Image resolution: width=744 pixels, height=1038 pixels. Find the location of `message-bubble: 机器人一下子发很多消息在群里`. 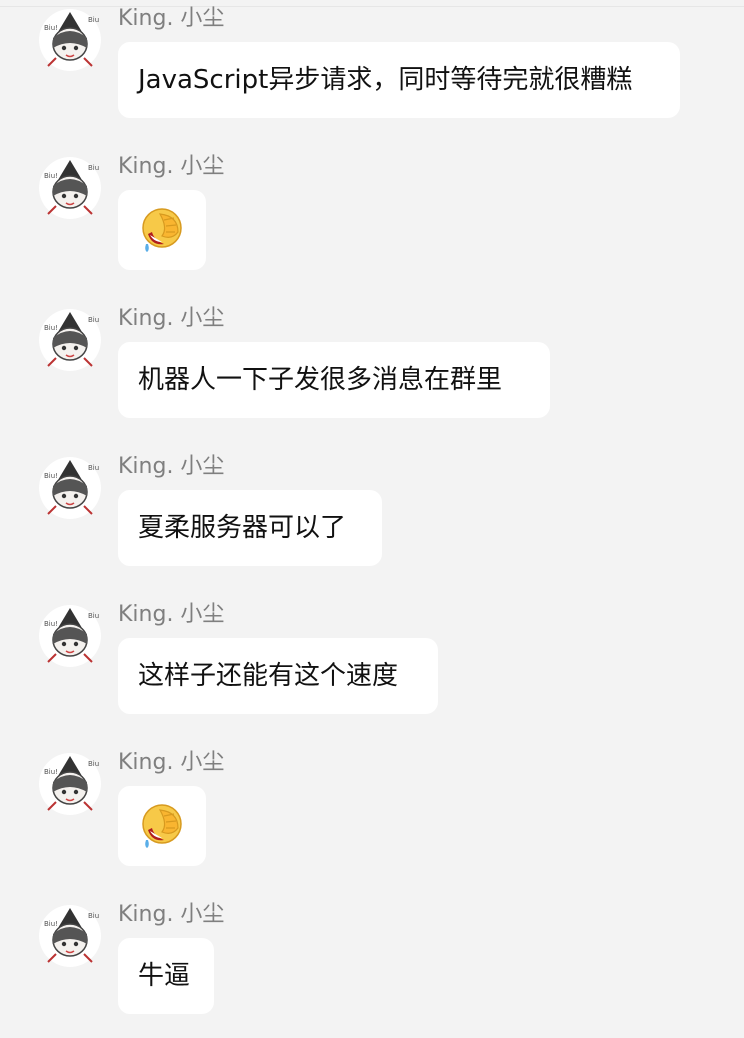

message-bubble: 机器人一下子发很多消息在群里 is located at coordinates (334, 380).